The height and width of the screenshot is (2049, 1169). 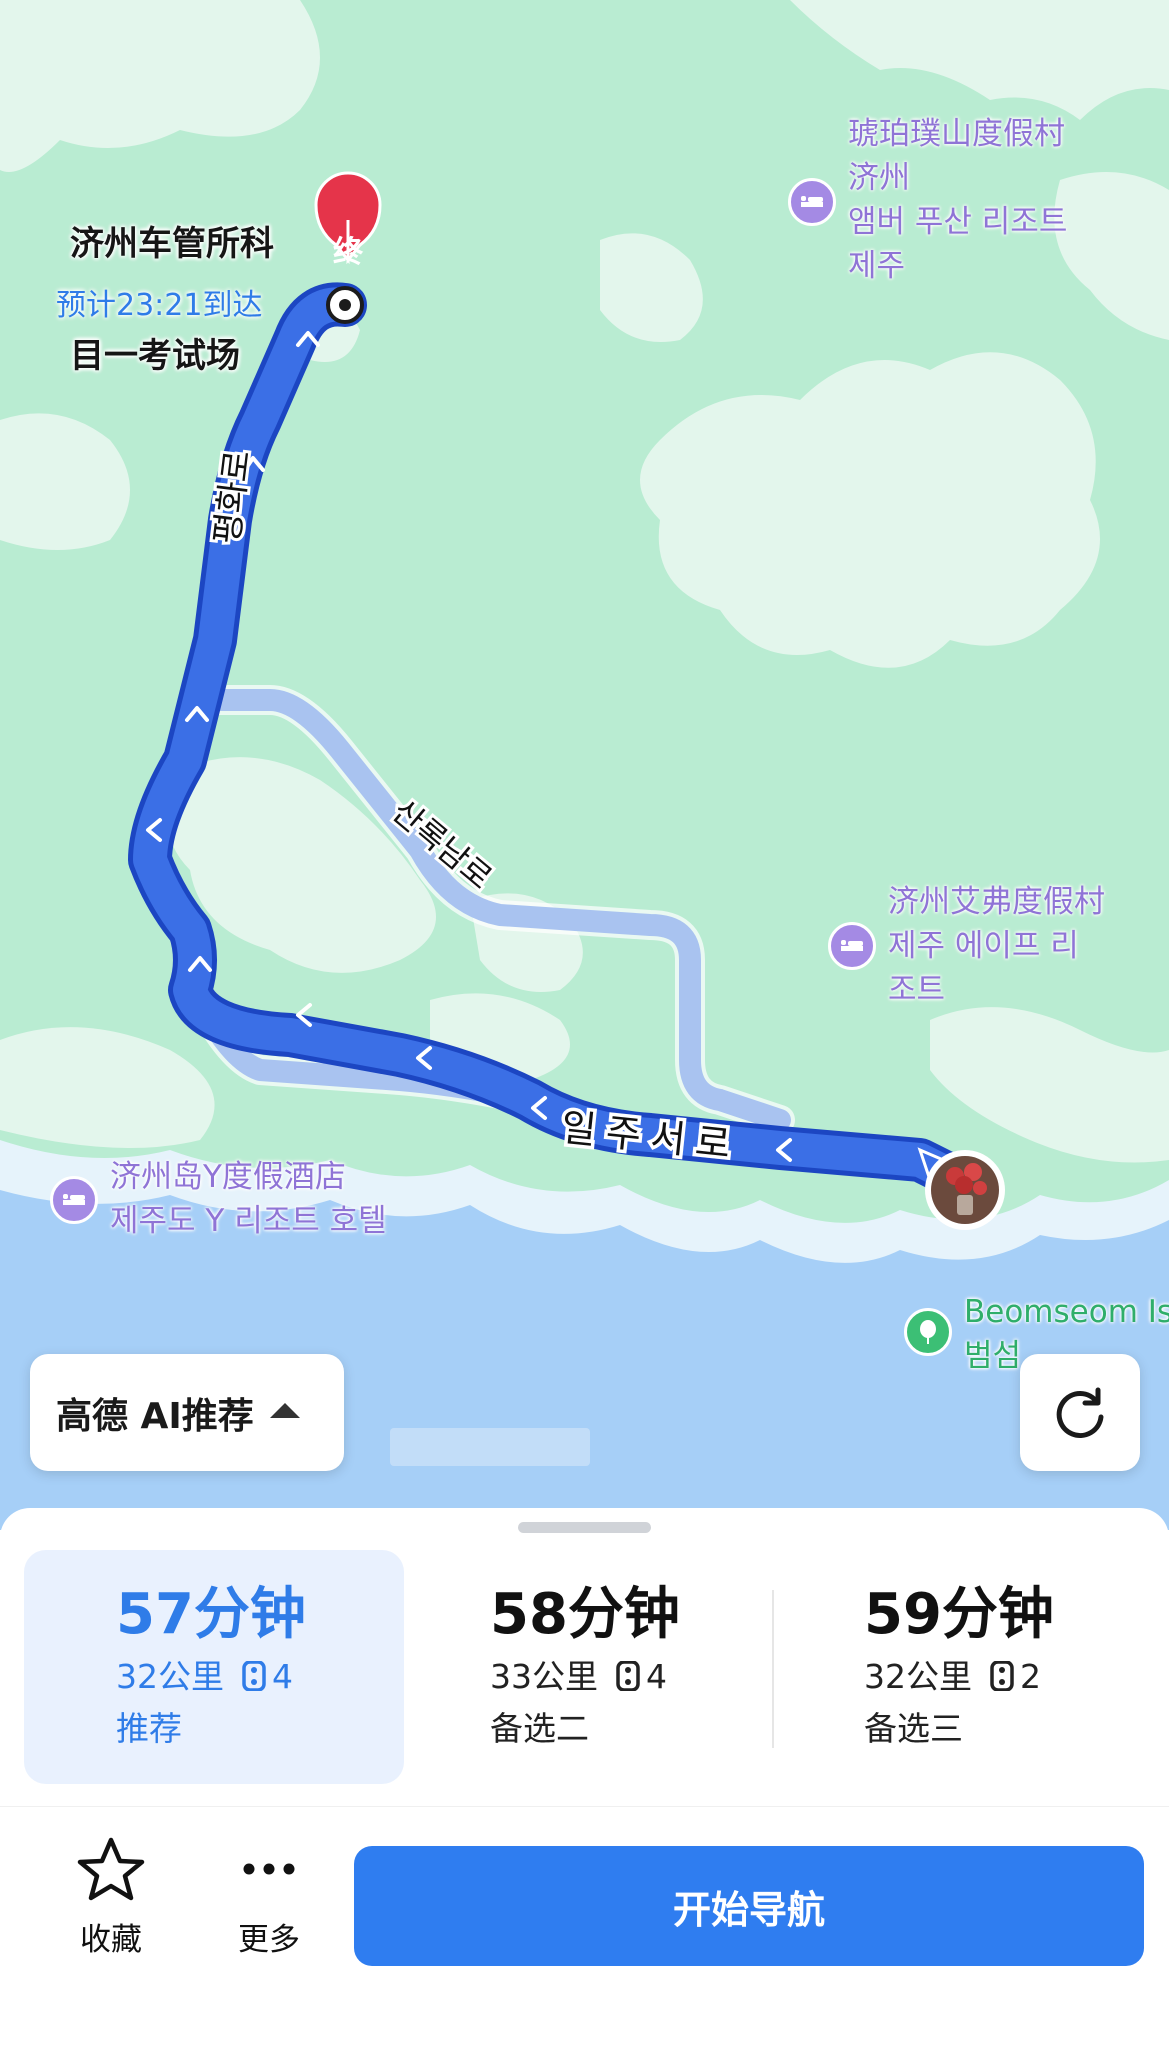 I want to click on sheet-grabber, so click(x=584, y=1527).